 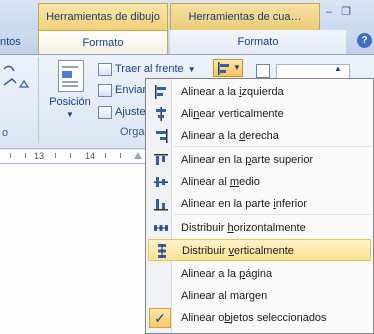 I want to click on minimize-button: –, so click(x=329, y=12).